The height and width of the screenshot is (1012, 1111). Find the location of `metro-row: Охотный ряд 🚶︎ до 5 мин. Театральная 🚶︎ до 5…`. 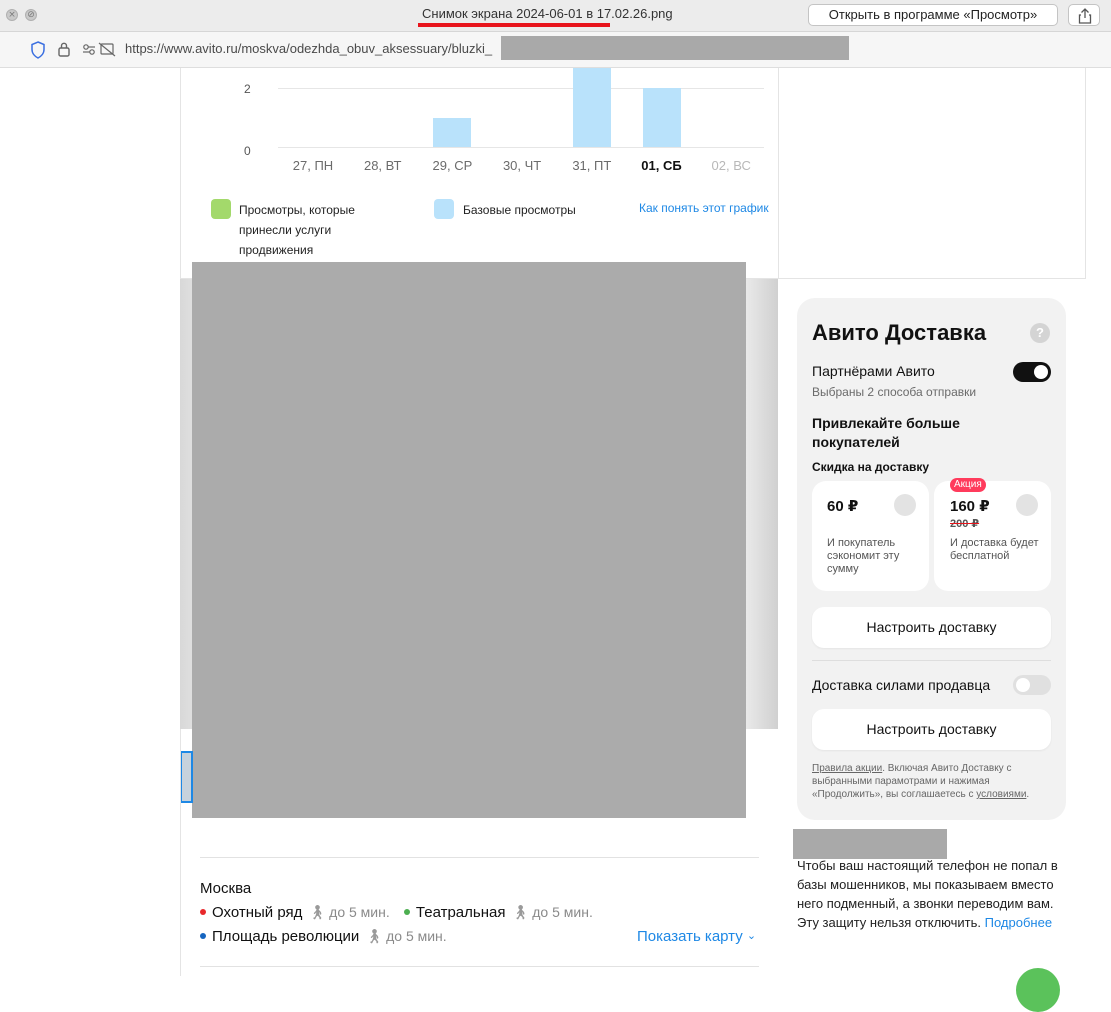

metro-row: Охотный ряд 🚶︎ до 5 мин. Театральная 🚶︎ до 5… is located at coordinates (396, 912).